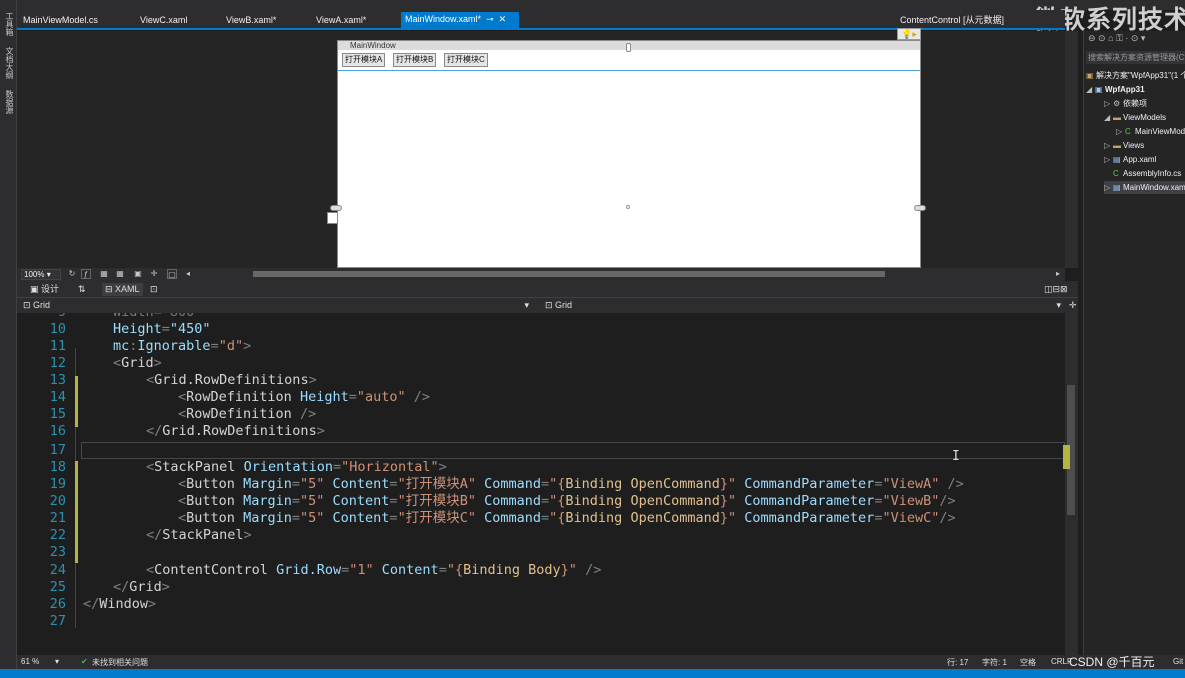  What do you see at coordinates (187, 431) in the screenshot?
I see `code-line-16: 16 </Grid.RowDefinitions>` at bounding box center [187, 431].